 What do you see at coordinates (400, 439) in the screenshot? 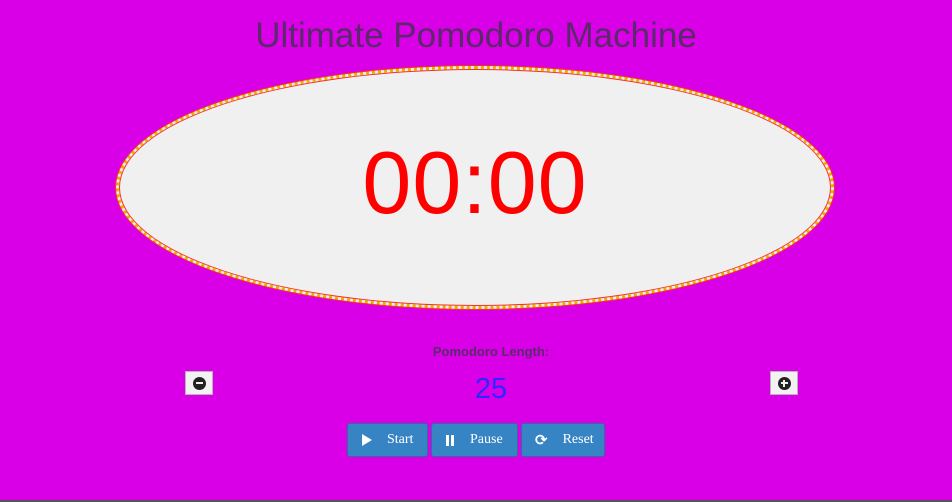
I see `start-button-label: Start` at bounding box center [400, 439].